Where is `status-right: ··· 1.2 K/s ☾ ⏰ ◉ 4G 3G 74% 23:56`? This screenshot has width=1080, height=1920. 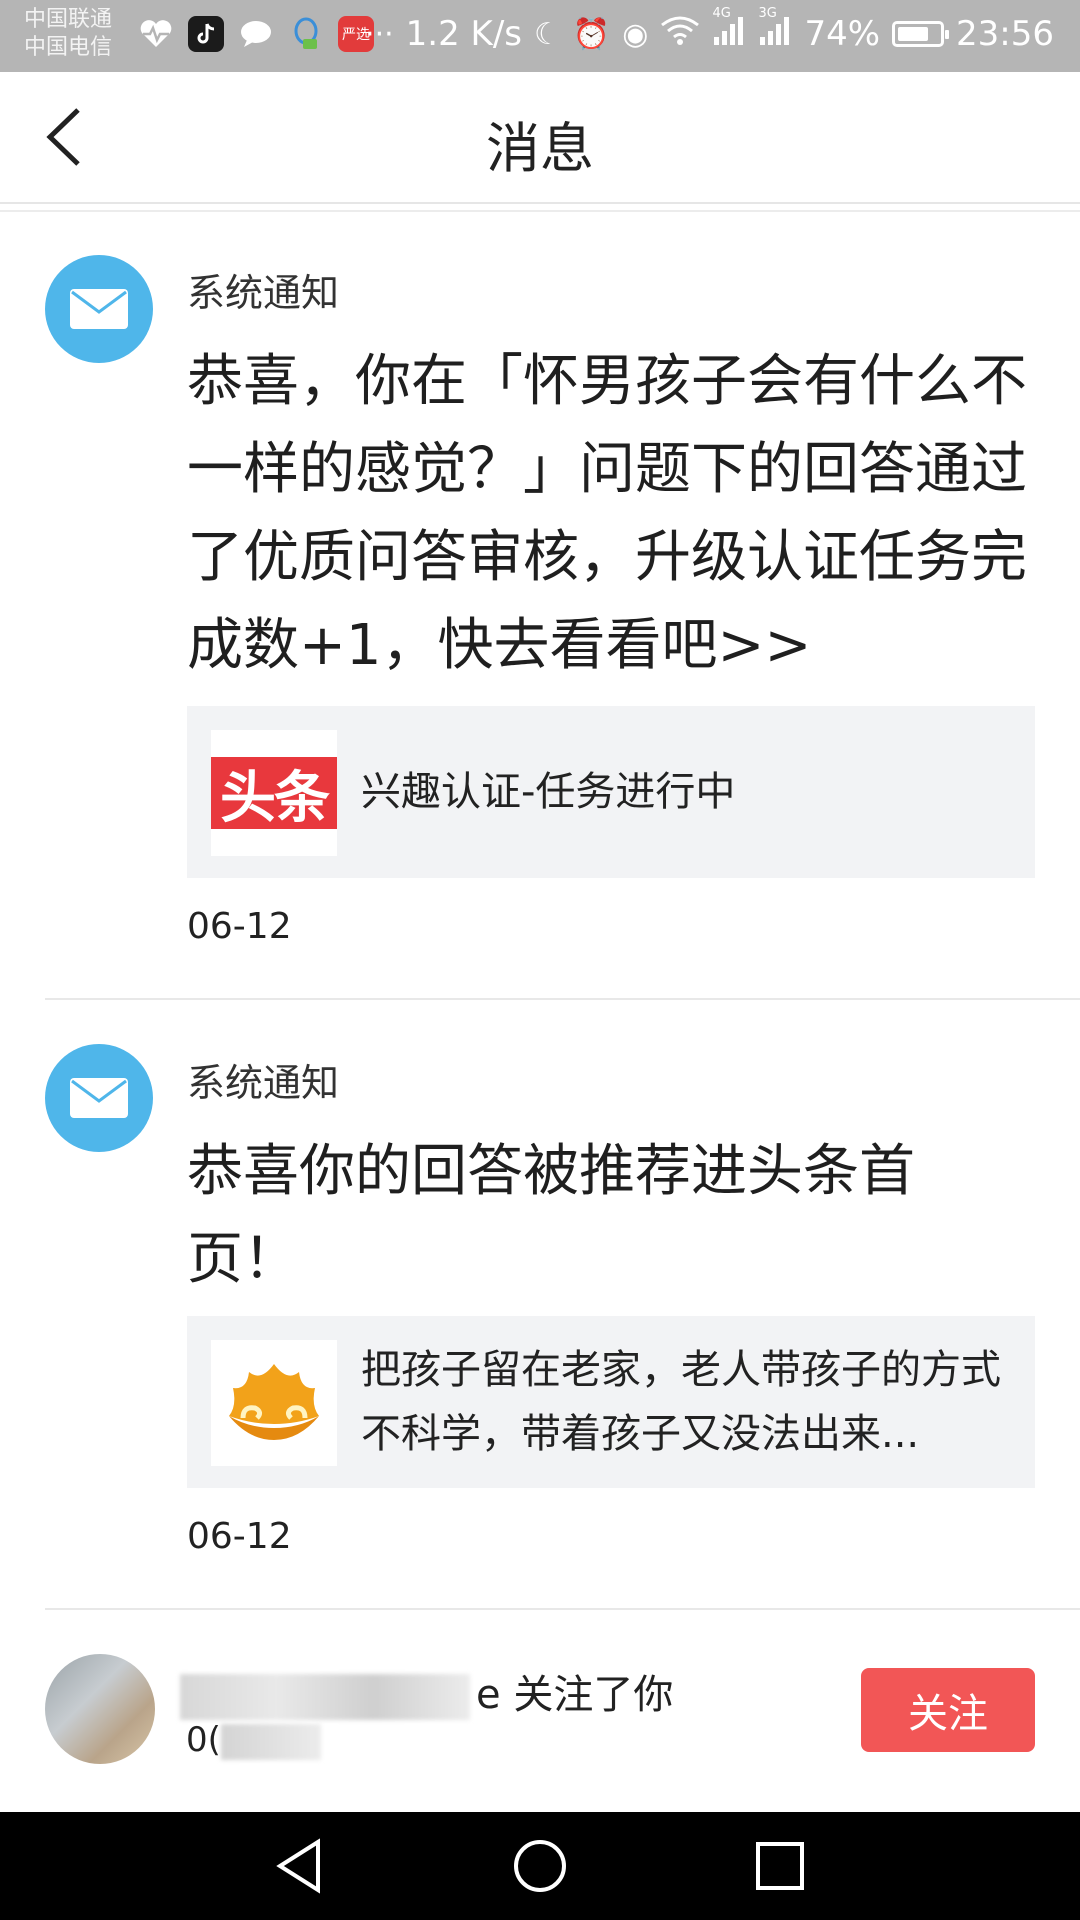
status-right: ··· 1.2 K/s ☾ ⏰ ◉ 4G 3G 74% 23:56 is located at coordinates (709, 30).